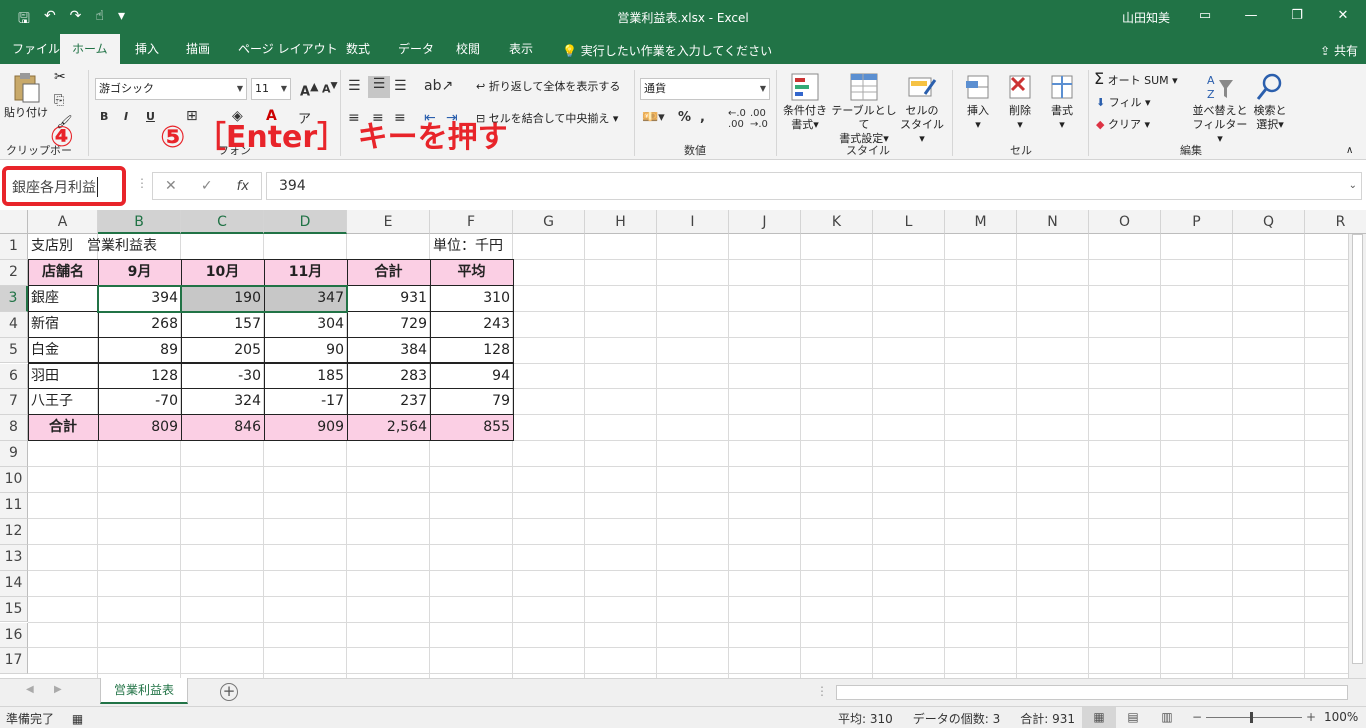 Image resolution: width=1366 pixels, height=728 pixels. Describe the element at coordinates (822, 691) in the screenshot. I see `splitter-icon: ⋮` at that location.